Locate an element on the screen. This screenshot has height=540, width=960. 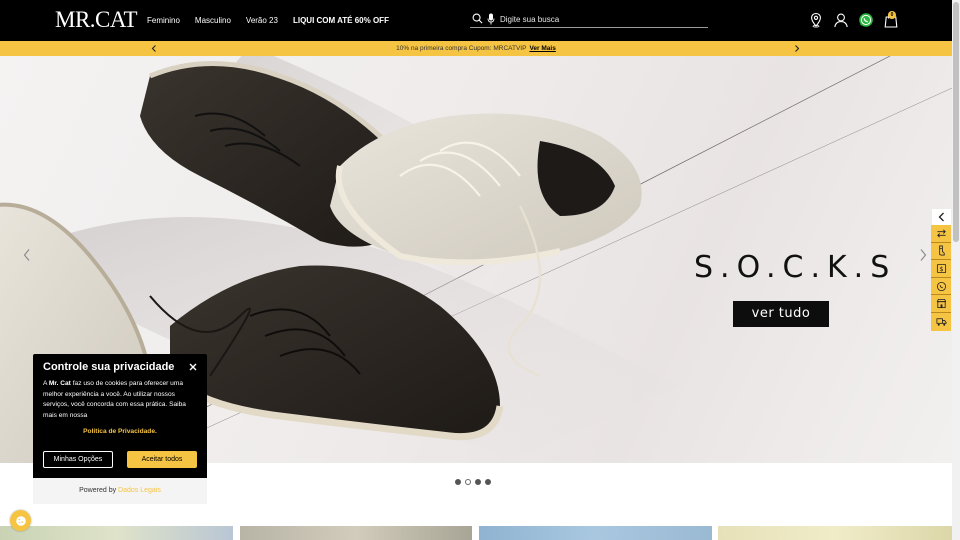
side-item-whatsapp is located at coordinates (941, 287).